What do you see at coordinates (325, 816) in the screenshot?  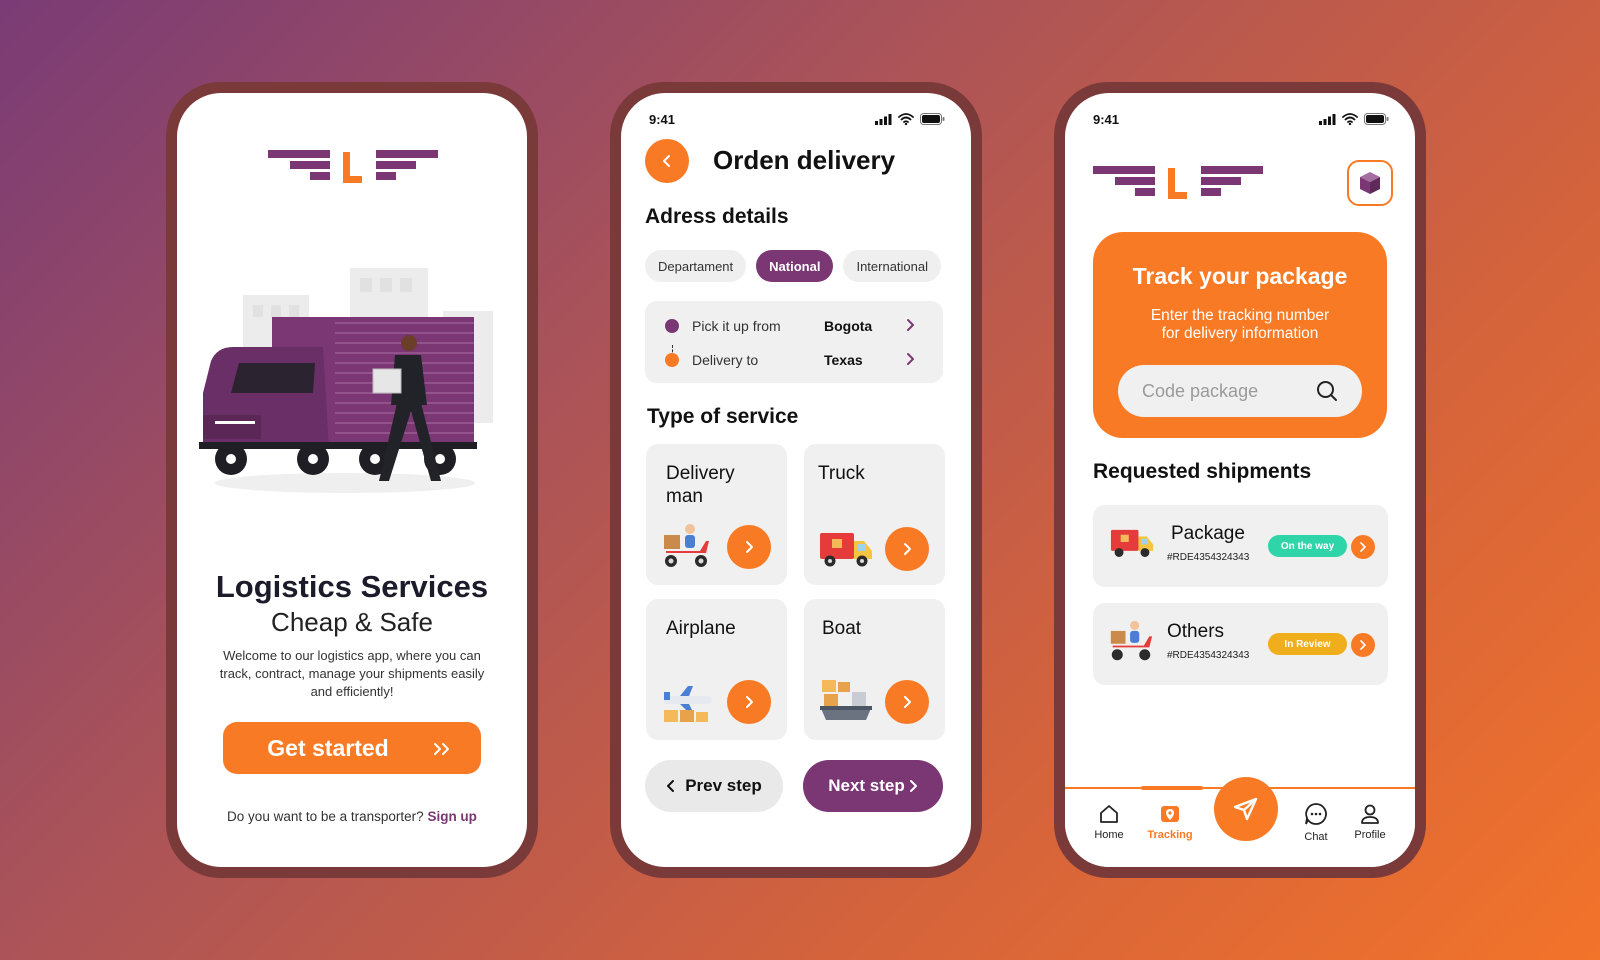 I see `transporter-question: Do you want to be a transporter?` at bounding box center [325, 816].